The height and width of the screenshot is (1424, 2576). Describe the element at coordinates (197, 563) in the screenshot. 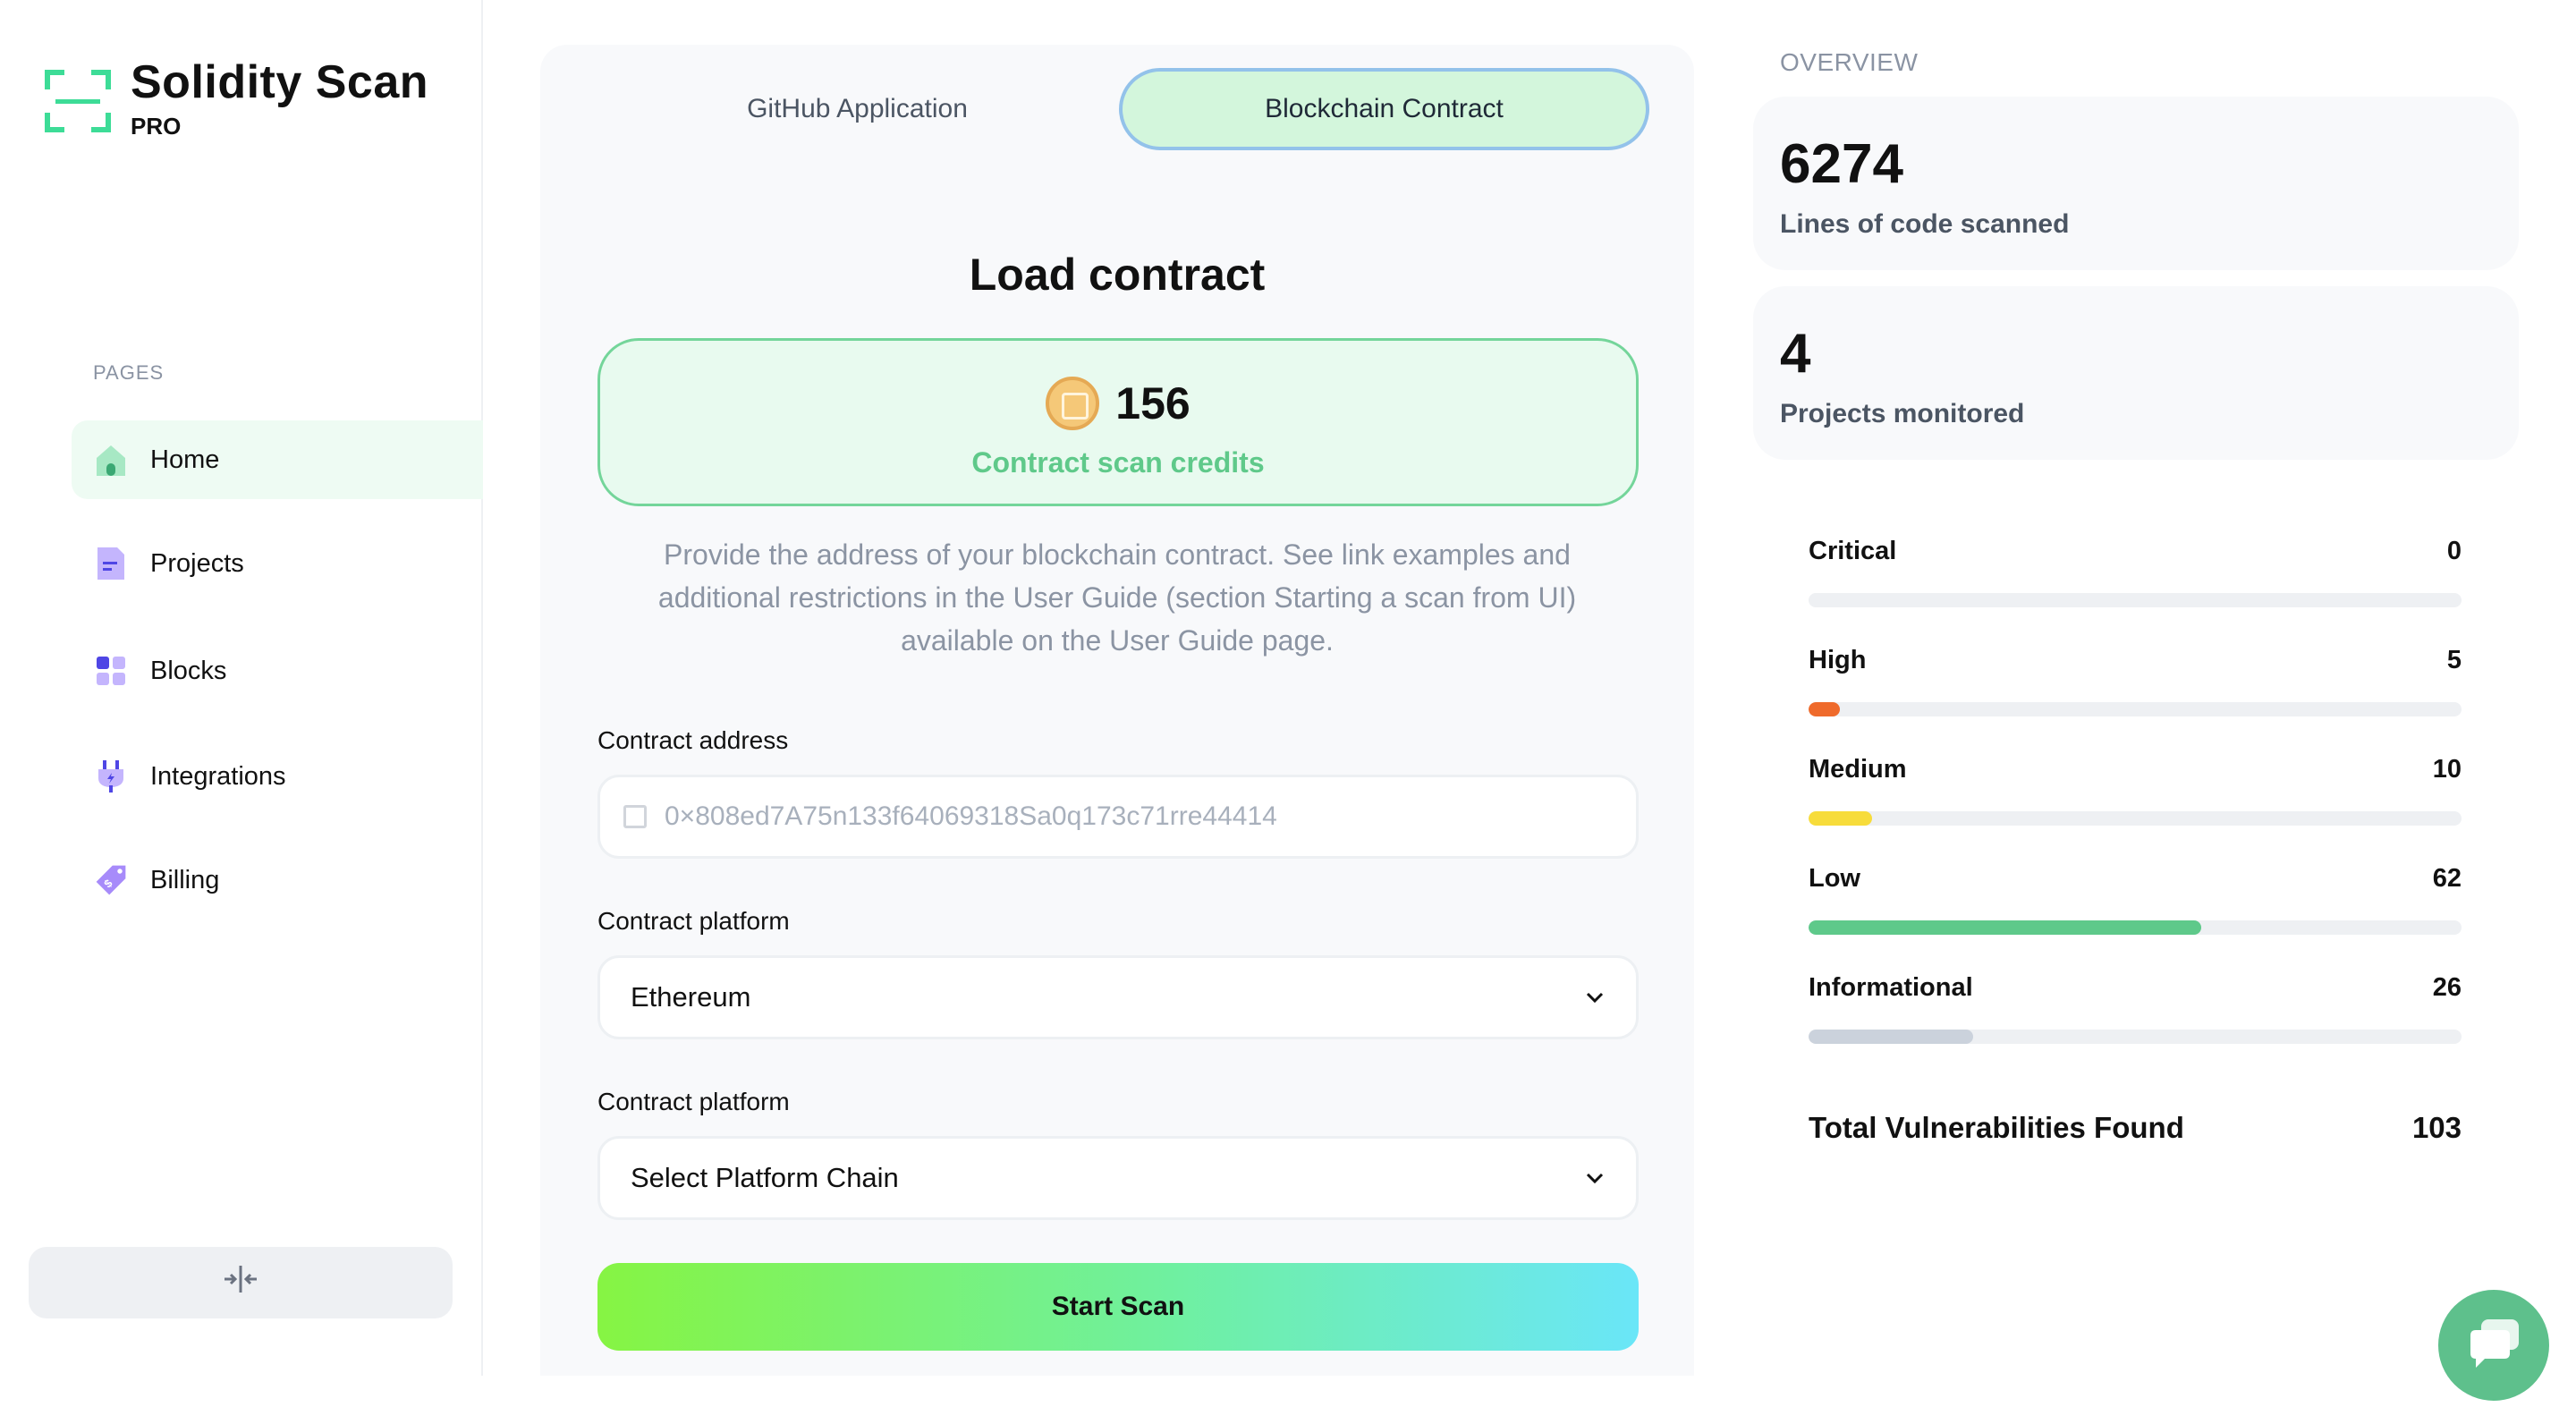

I see `sidebar-item-label: Projects` at that location.